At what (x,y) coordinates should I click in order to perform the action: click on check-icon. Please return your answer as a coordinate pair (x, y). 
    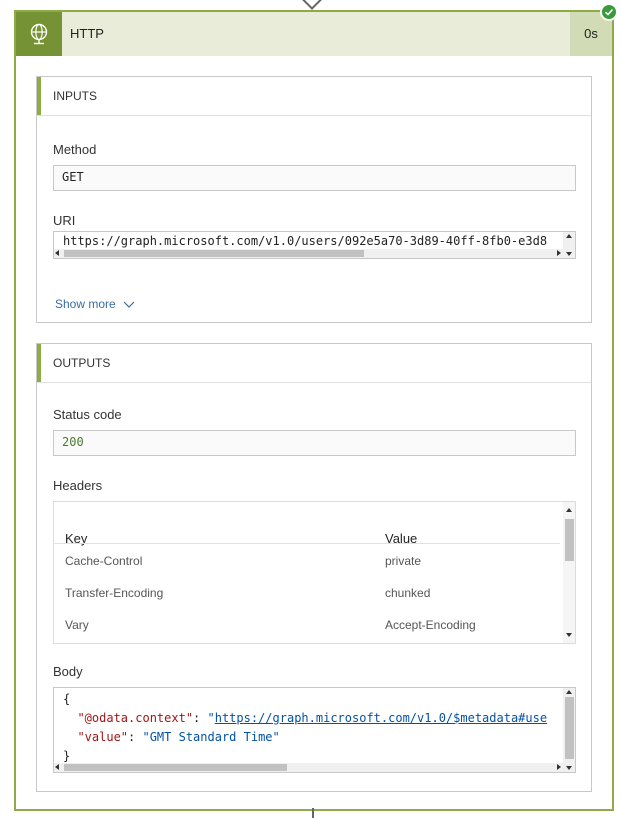
    Looking at the image, I should click on (609, 12).